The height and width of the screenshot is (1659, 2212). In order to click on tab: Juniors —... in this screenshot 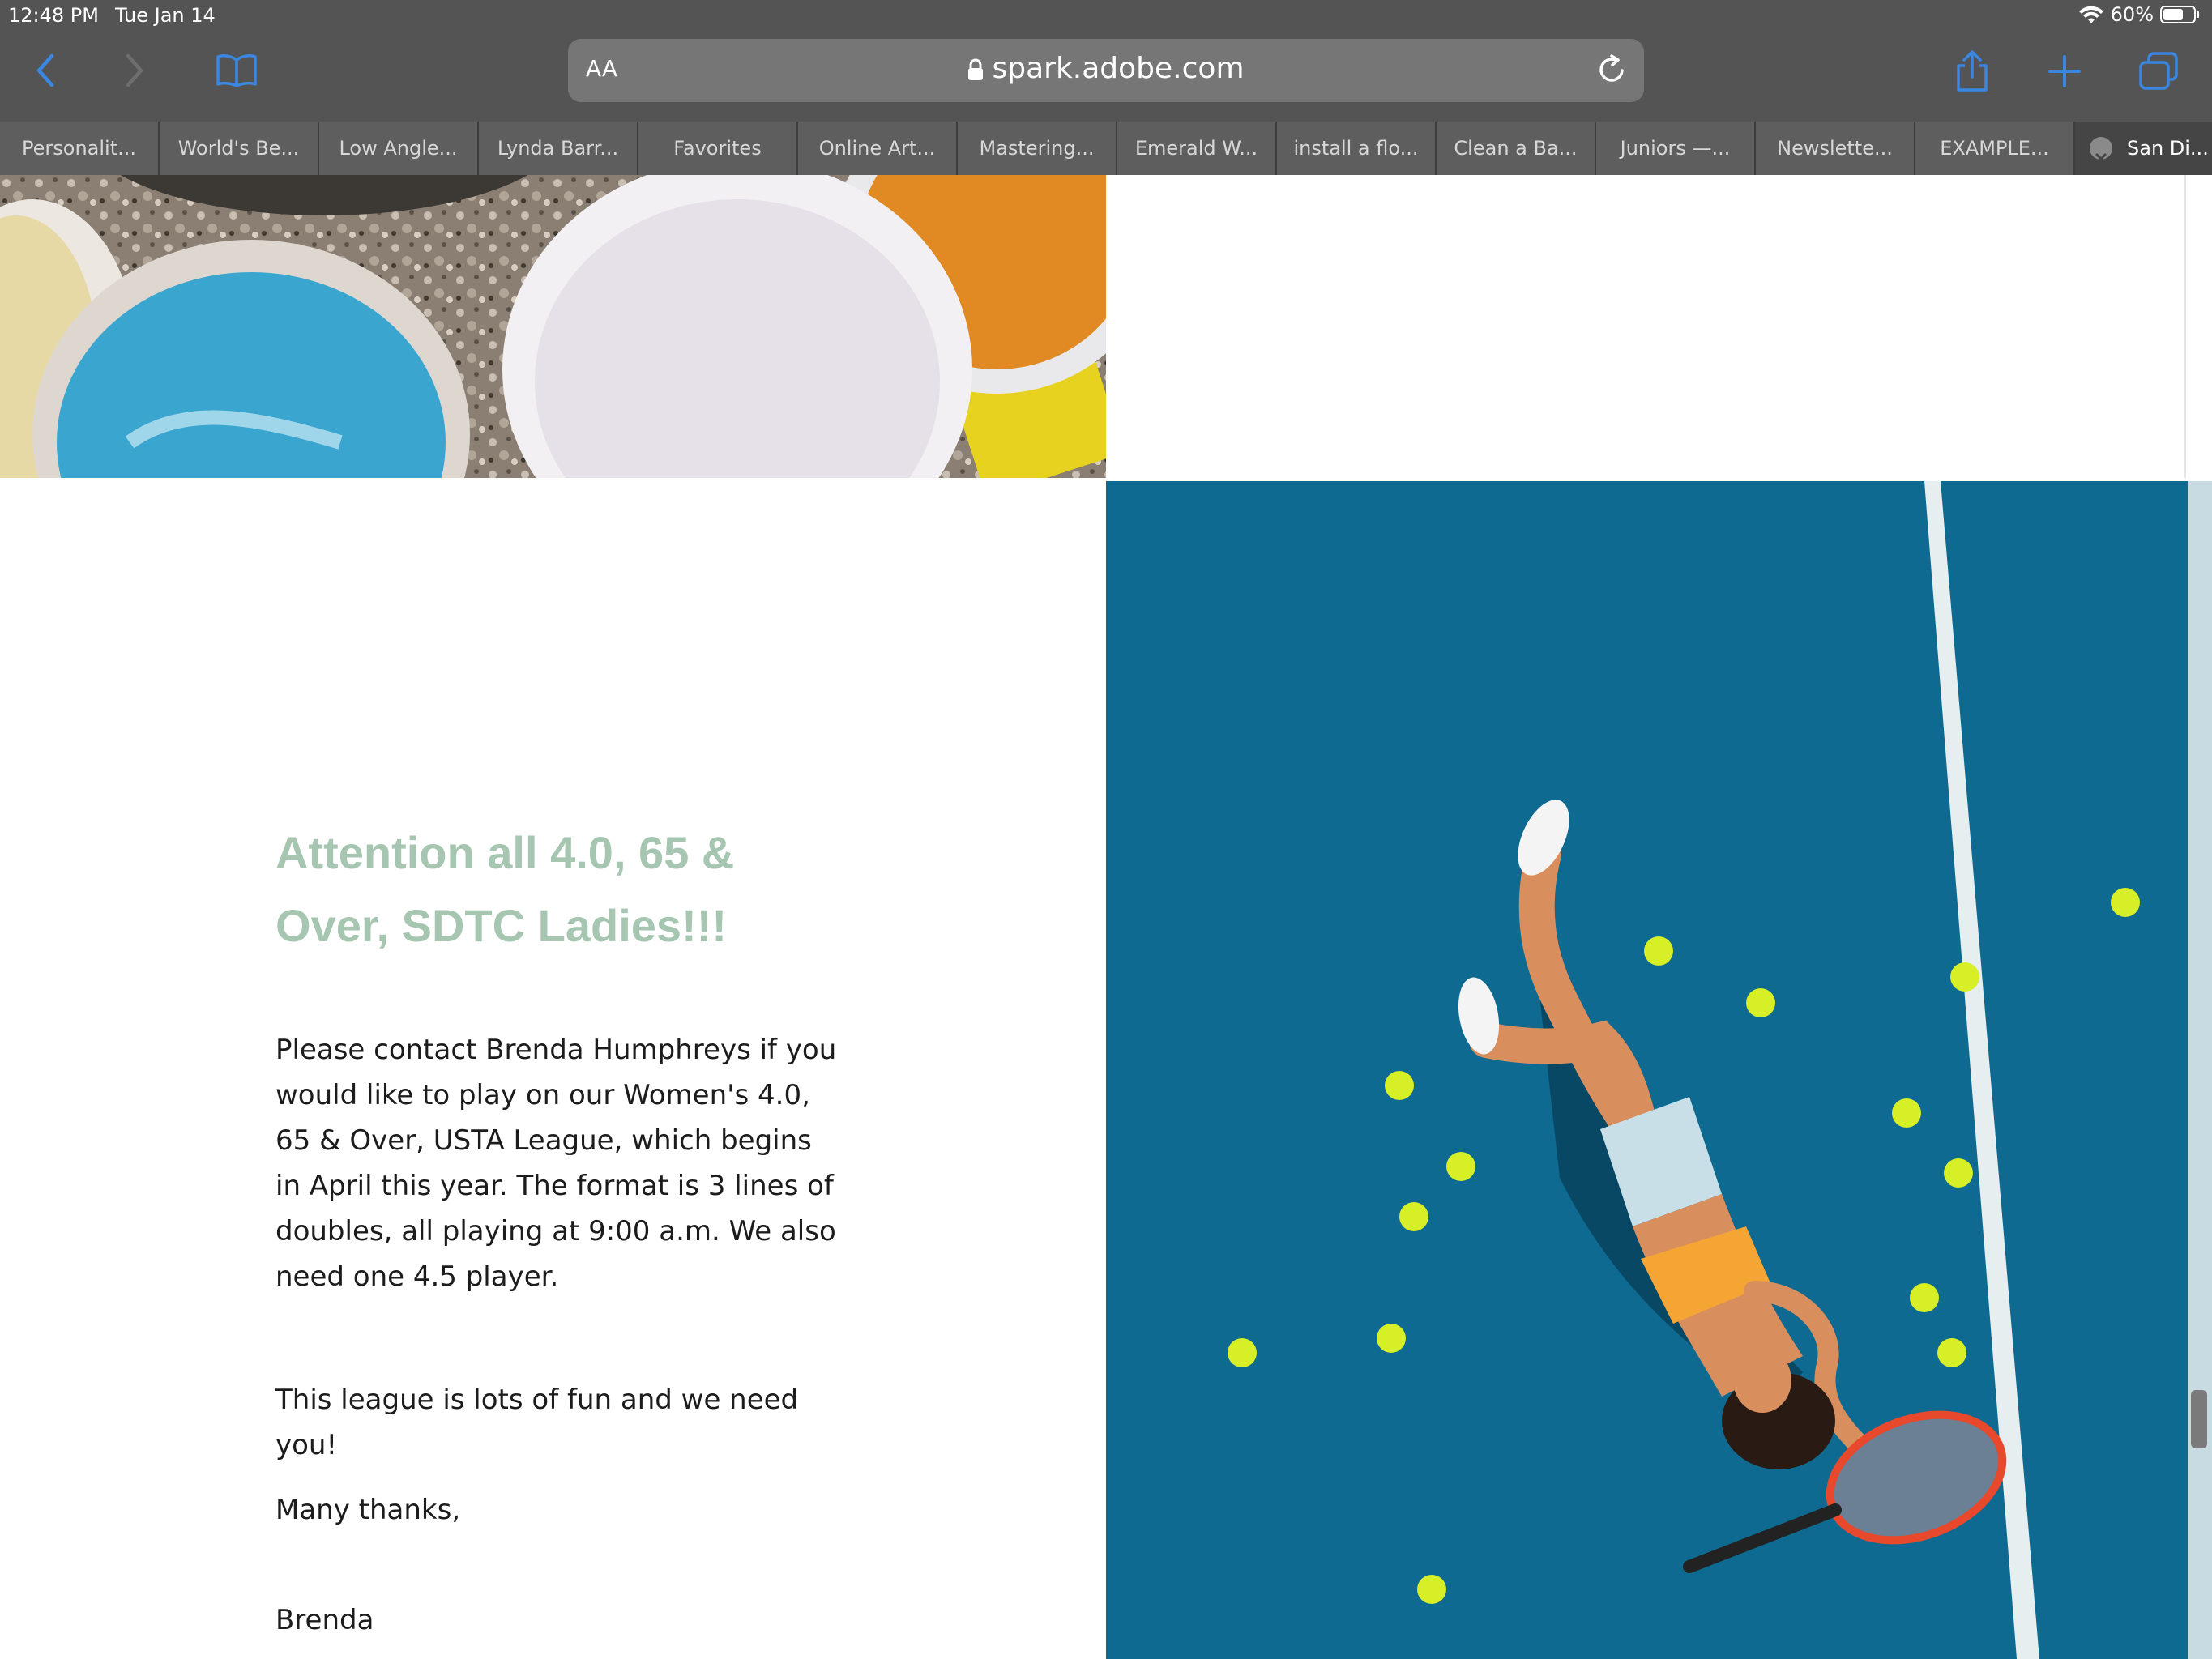, I will do `click(1676, 148)`.